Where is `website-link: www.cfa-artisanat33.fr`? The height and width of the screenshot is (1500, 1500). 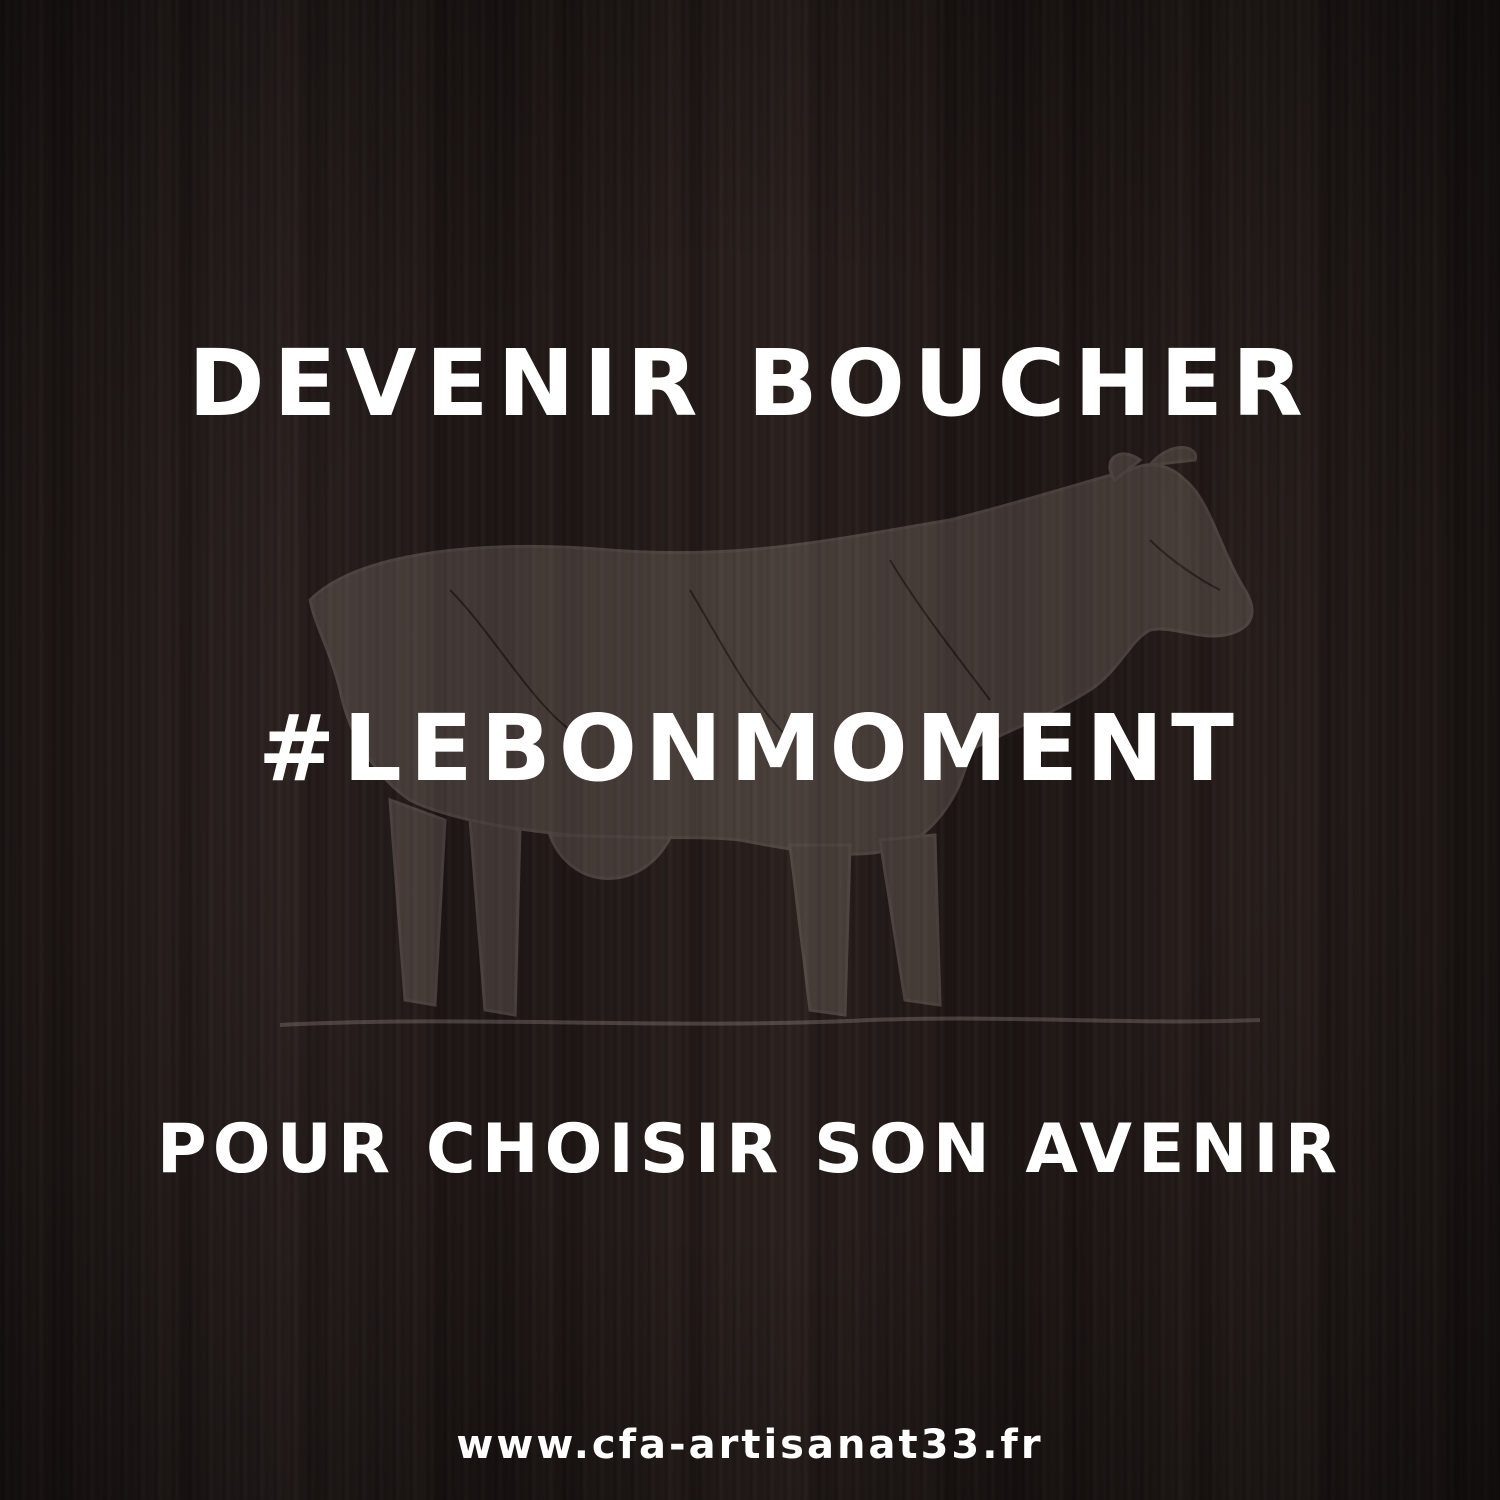 website-link: www.cfa-artisanat33.fr is located at coordinates (750, 1445).